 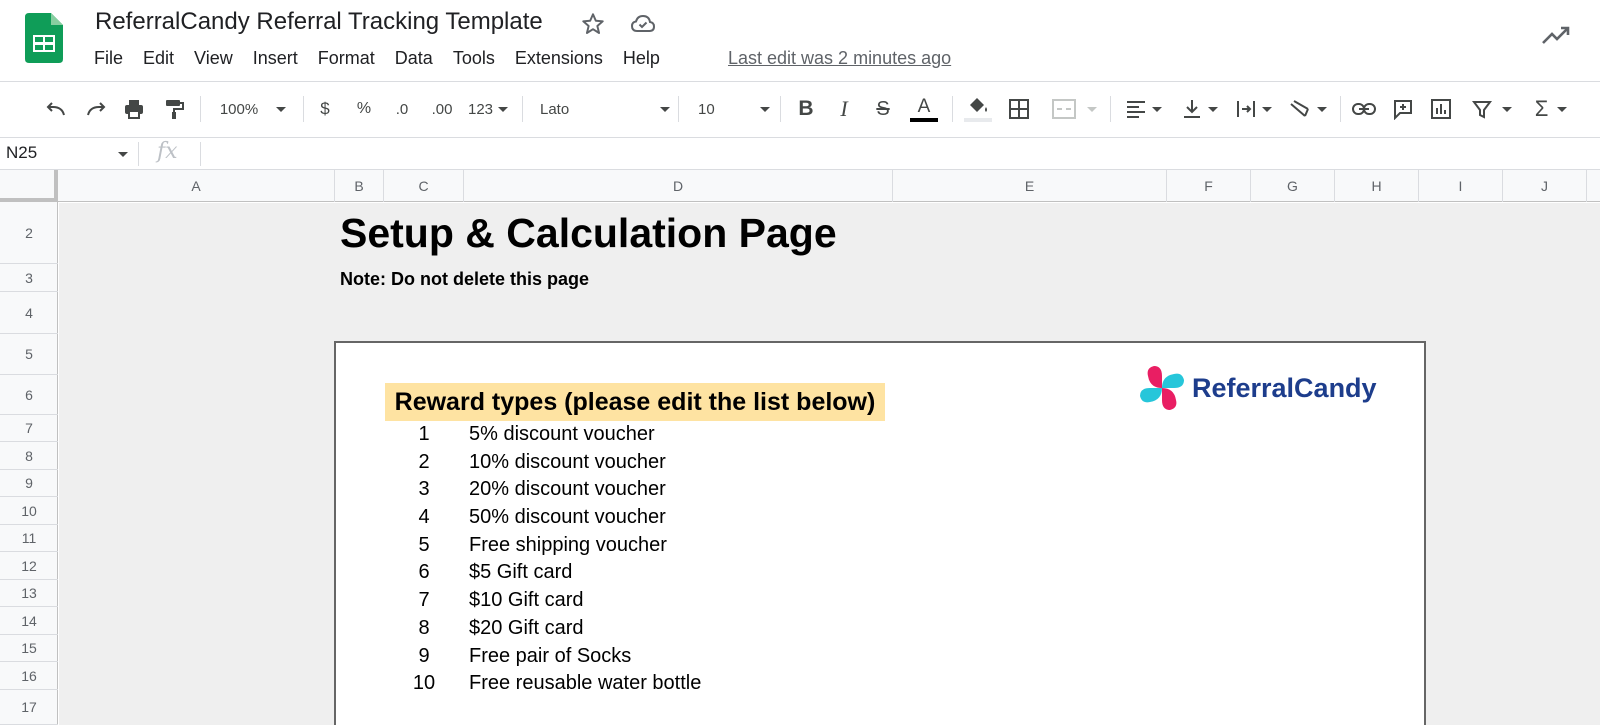 I want to click on fill-color-icon, so click(x=978, y=109).